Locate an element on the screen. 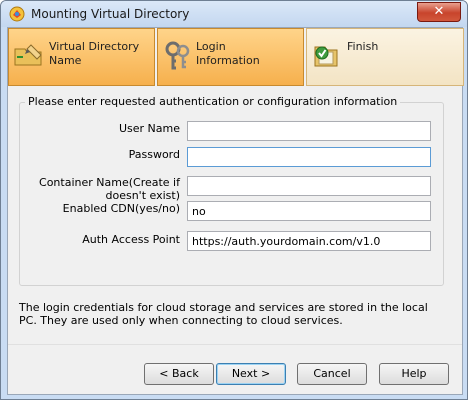 Image resolution: width=468 pixels, height=400 pixels. cdn-field: no is located at coordinates (309, 211).